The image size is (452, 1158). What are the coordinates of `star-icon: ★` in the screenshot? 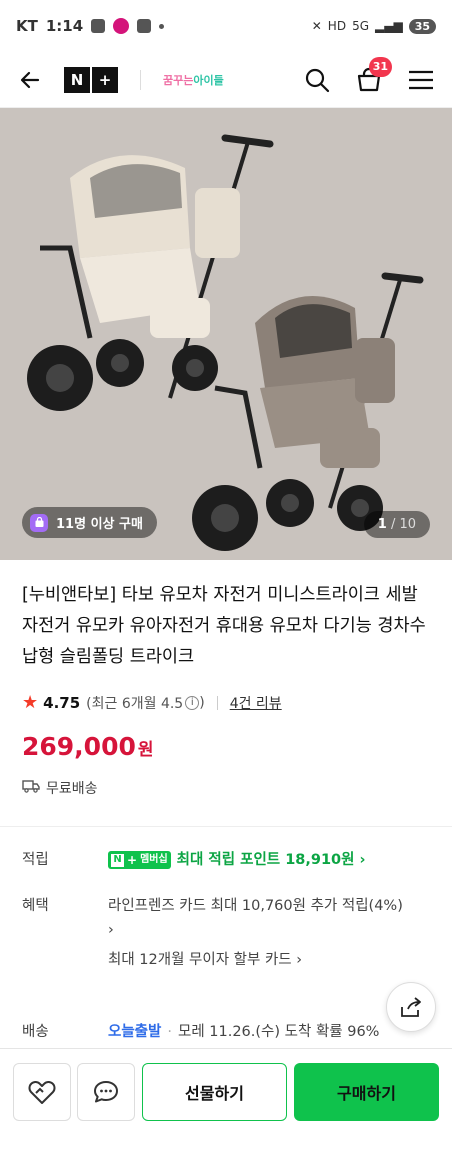 It's located at (30, 702).